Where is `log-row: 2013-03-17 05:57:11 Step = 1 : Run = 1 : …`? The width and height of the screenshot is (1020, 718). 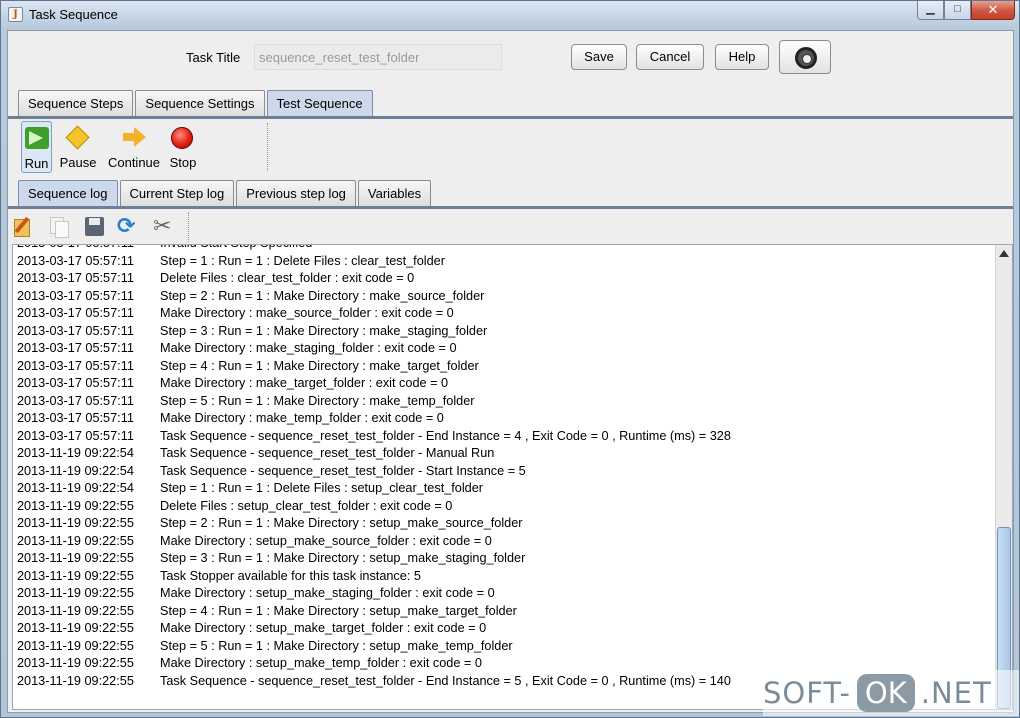
log-row: 2013-03-17 05:57:11 Step = 1 : Run = 1 : … is located at coordinates (505, 262).